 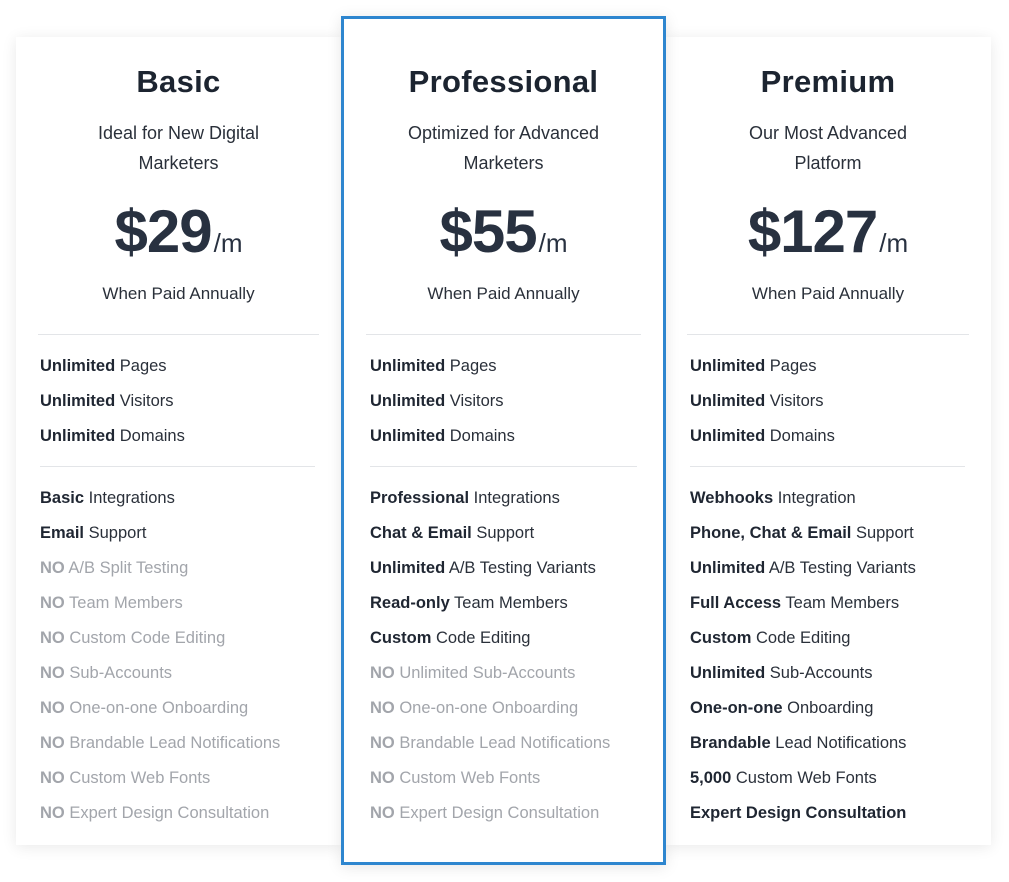 I want to click on feature-emphasis: Basic, so click(x=62, y=498).